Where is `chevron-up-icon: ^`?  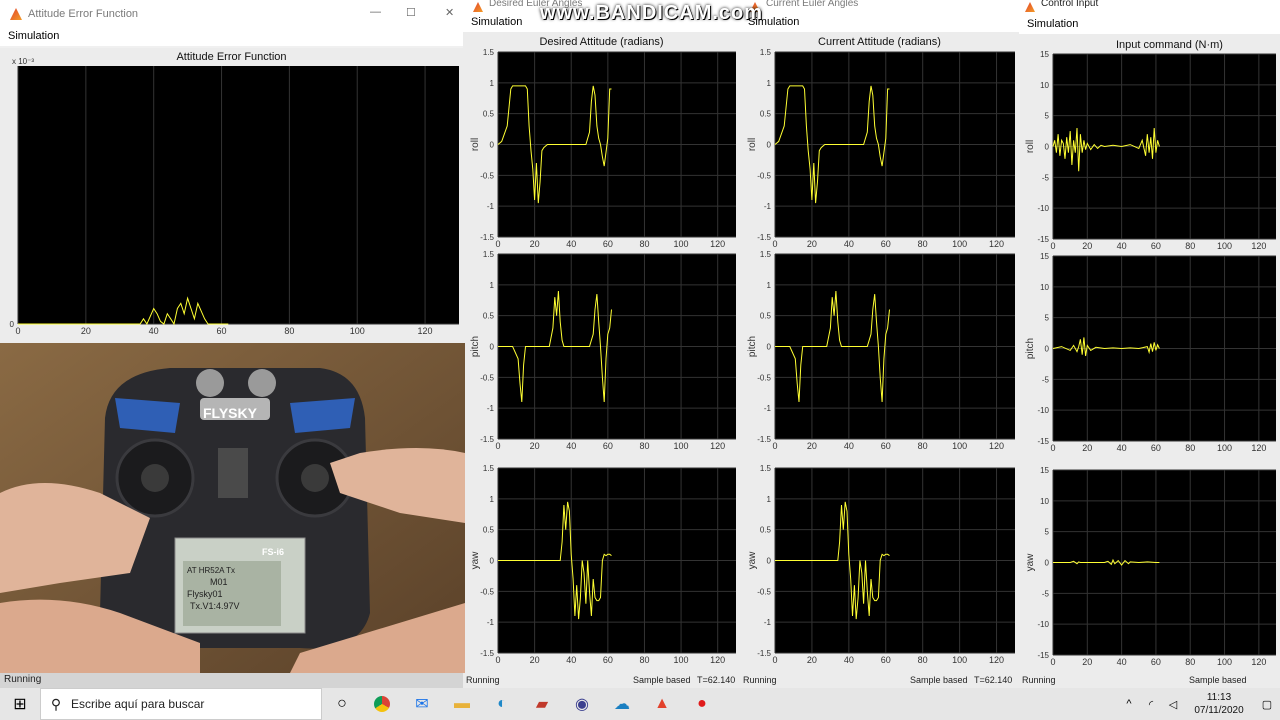 chevron-up-icon: ^ is located at coordinates (1129, 704).